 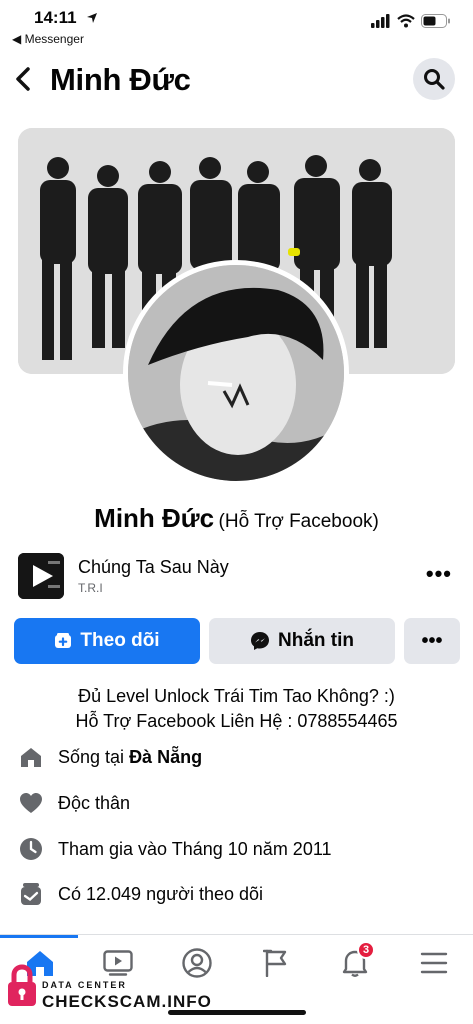 I want to click on profile-tab-icon, so click(x=197, y=963).